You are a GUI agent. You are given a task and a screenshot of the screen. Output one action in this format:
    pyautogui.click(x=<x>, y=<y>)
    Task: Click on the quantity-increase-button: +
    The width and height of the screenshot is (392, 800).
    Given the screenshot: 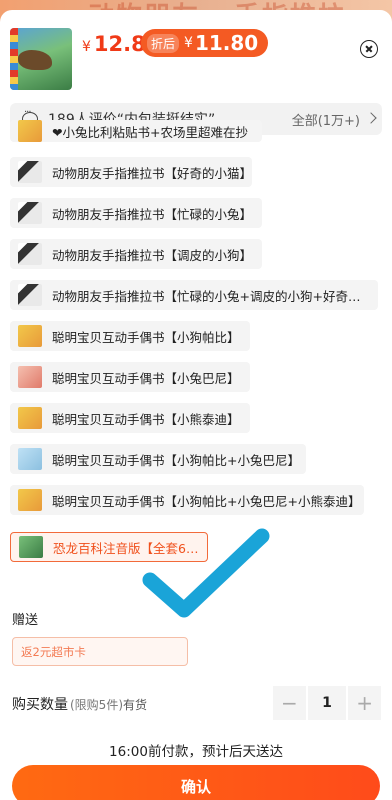 What is the action you would take?
    pyautogui.click(x=364, y=703)
    